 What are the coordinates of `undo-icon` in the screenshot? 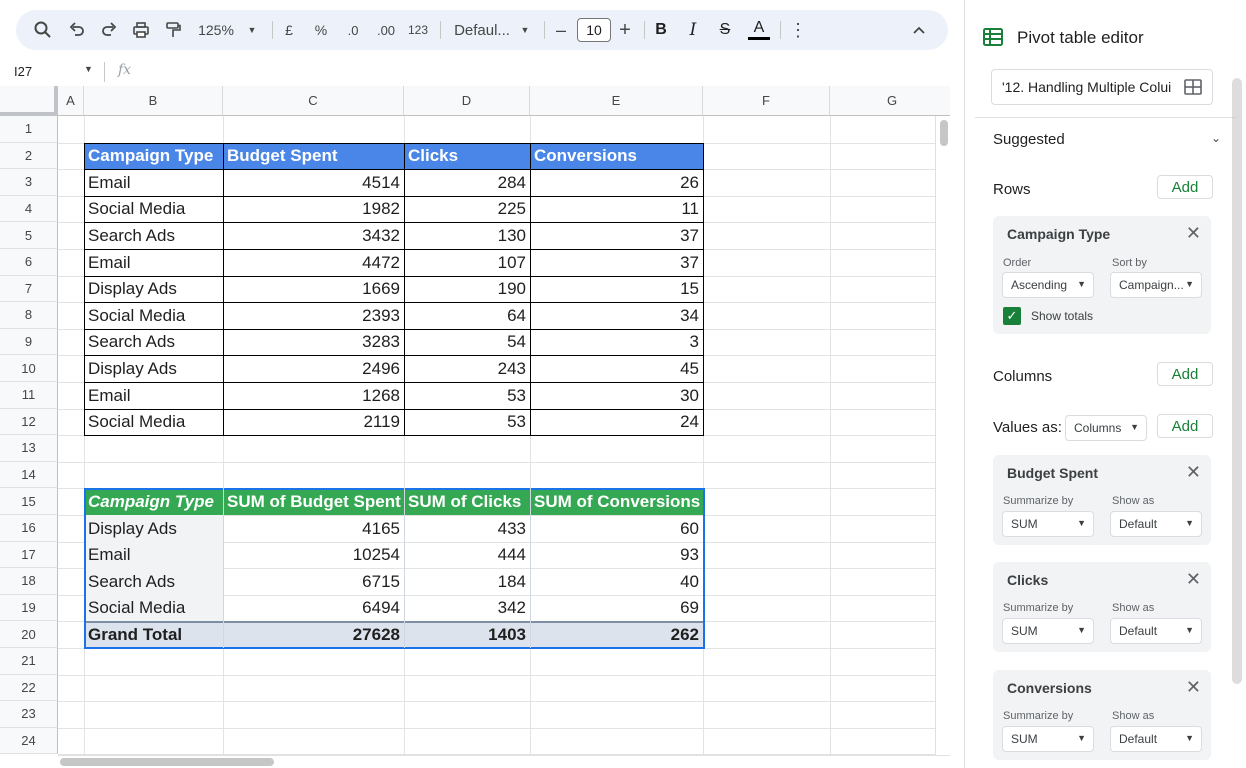 It's located at (77, 30).